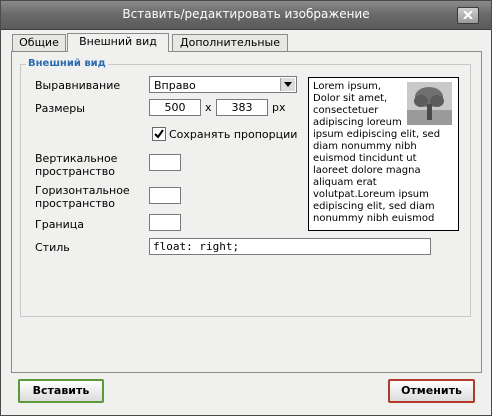 The height and width of the screenshot is (416, 492). What do you see at coordinates (233, 134) in the screenshot?
I see `constrain-label: Сохранять пропорции` at bounding box center [233, 134].